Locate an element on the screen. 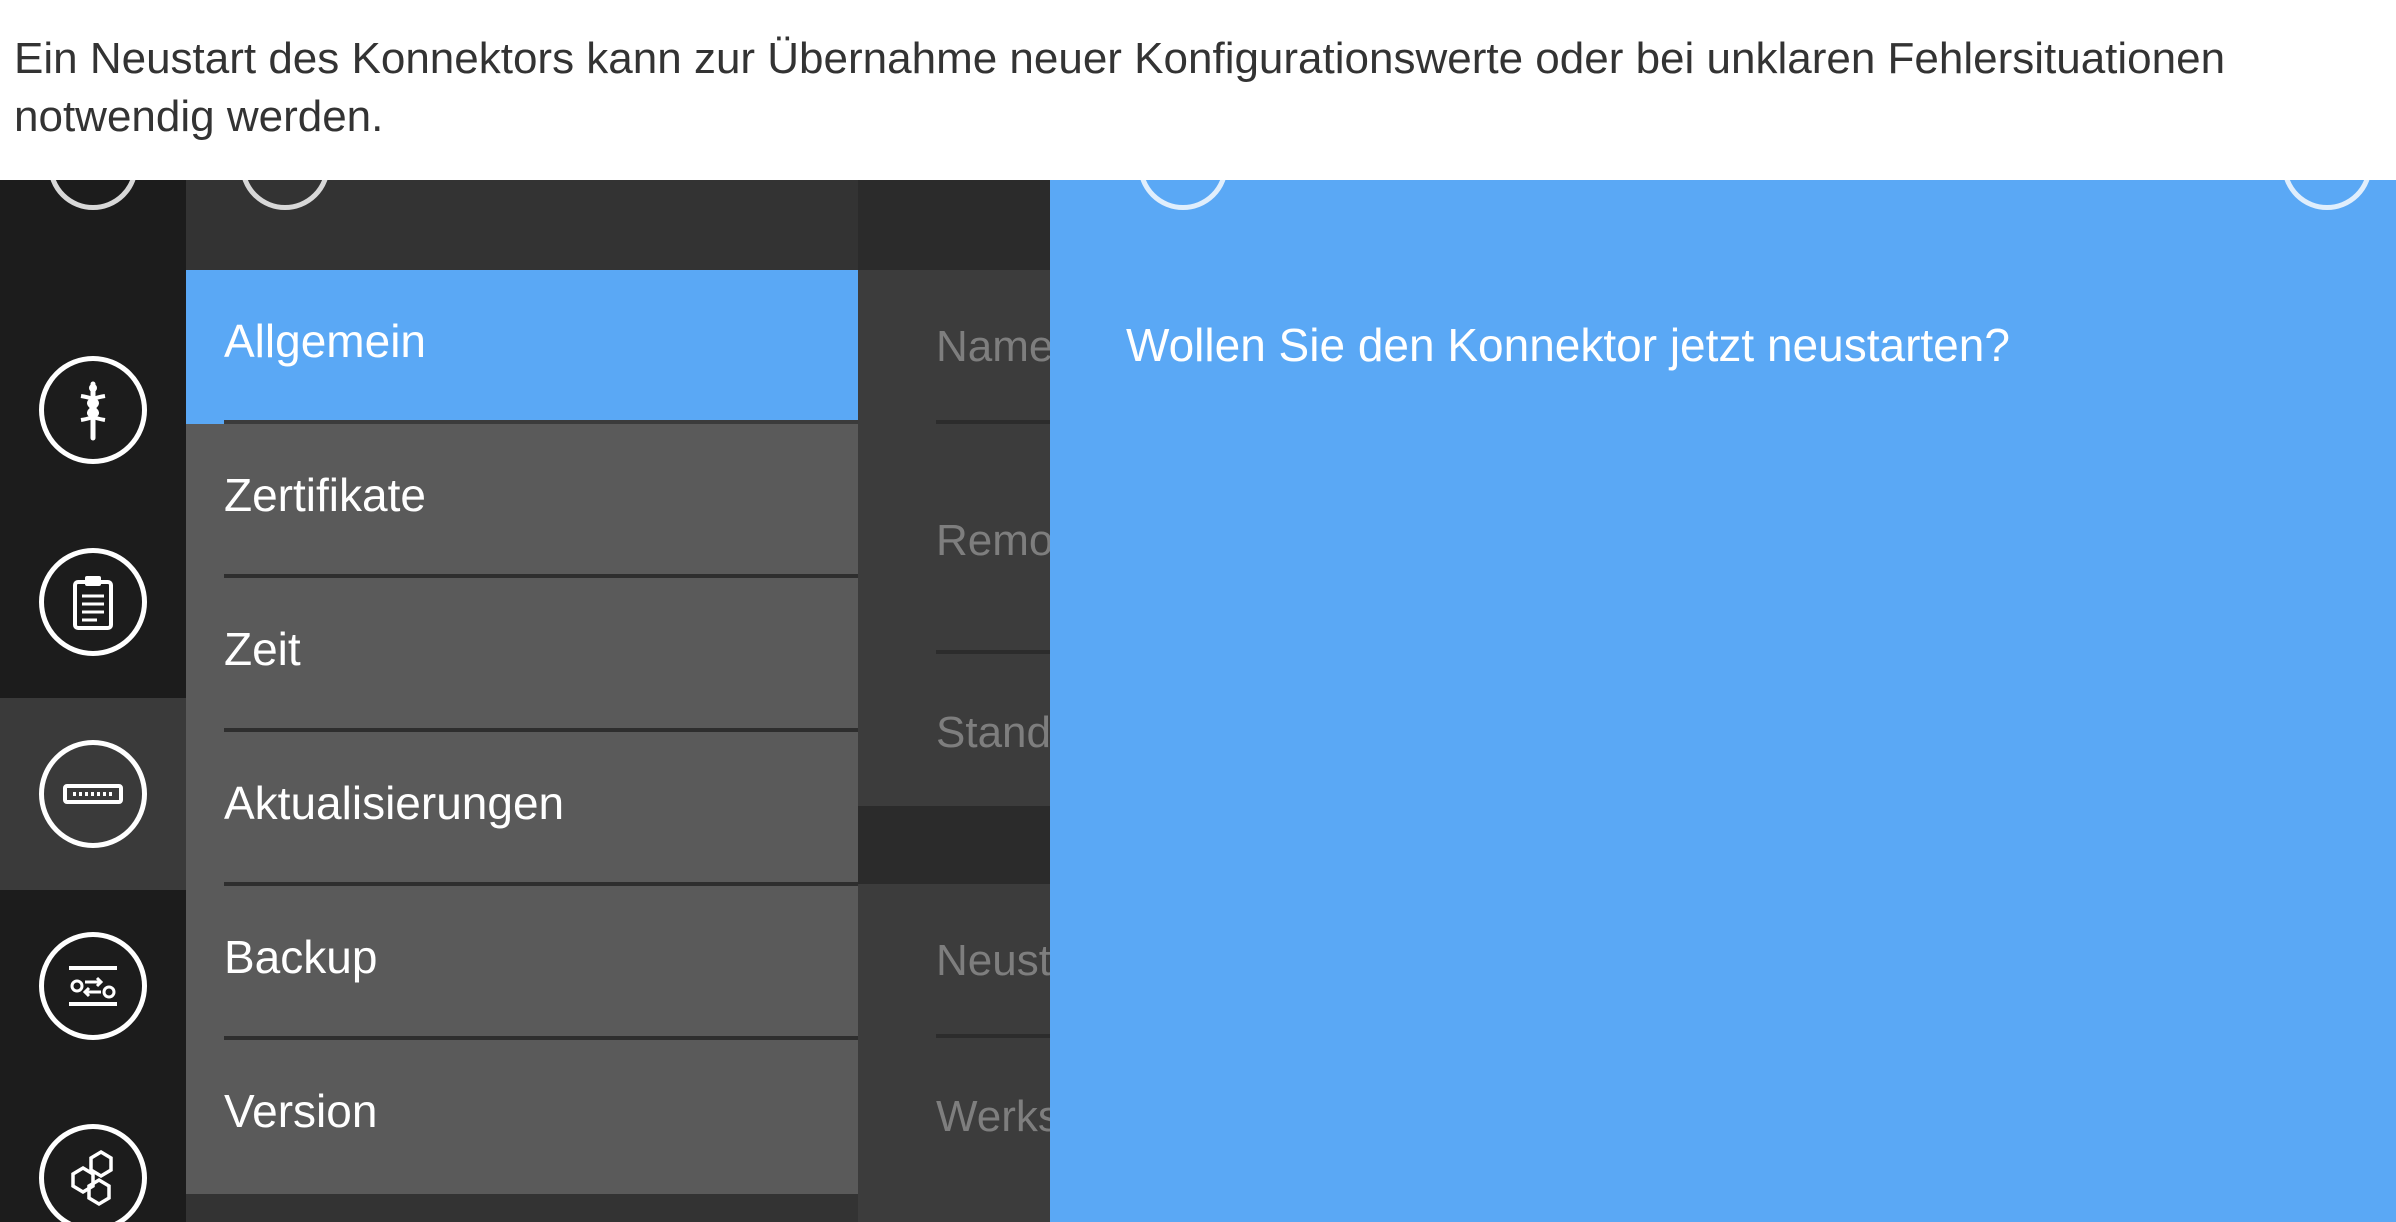  field-label-remote: Remo is located at coordinates (993, 540).